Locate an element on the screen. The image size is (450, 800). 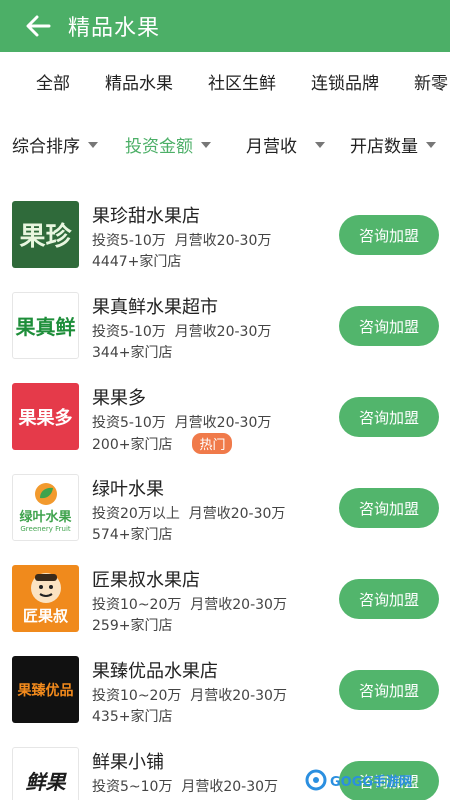
brand-logo: 匠果叔 is located at coordinates (45, 598).